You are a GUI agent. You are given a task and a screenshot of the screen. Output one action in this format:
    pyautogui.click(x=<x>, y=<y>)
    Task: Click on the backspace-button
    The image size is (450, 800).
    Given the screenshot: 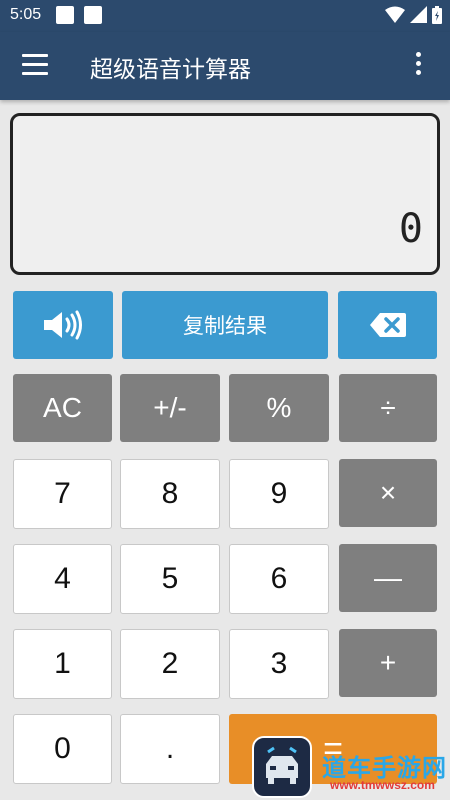 What is the action you would take?
    pyautogui.click(x=387, y=325)
    